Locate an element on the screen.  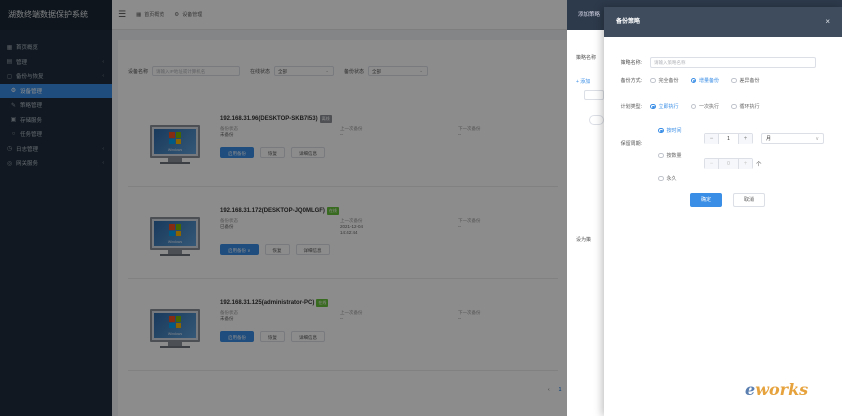
retain-time-controls: − 1 + 月 ∨ is located at coordinates (764, 138).